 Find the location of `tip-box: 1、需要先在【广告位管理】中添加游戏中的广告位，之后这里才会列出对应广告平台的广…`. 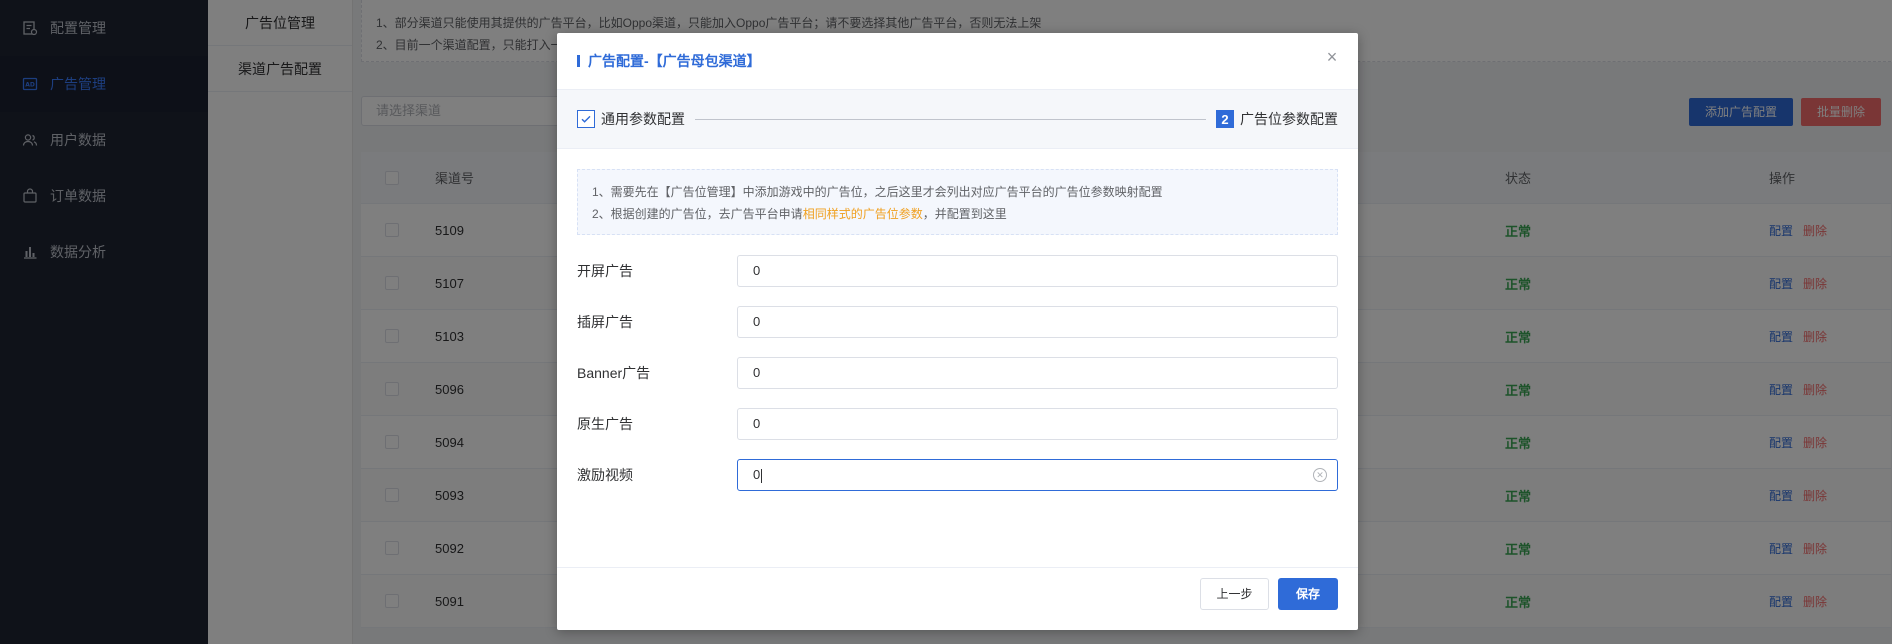

tip-box: 1、需要先在【广告位管理】中添加游戏中的广告位，之后这里才会列出对应广告平台的广… is located at coordinates (957, 202).